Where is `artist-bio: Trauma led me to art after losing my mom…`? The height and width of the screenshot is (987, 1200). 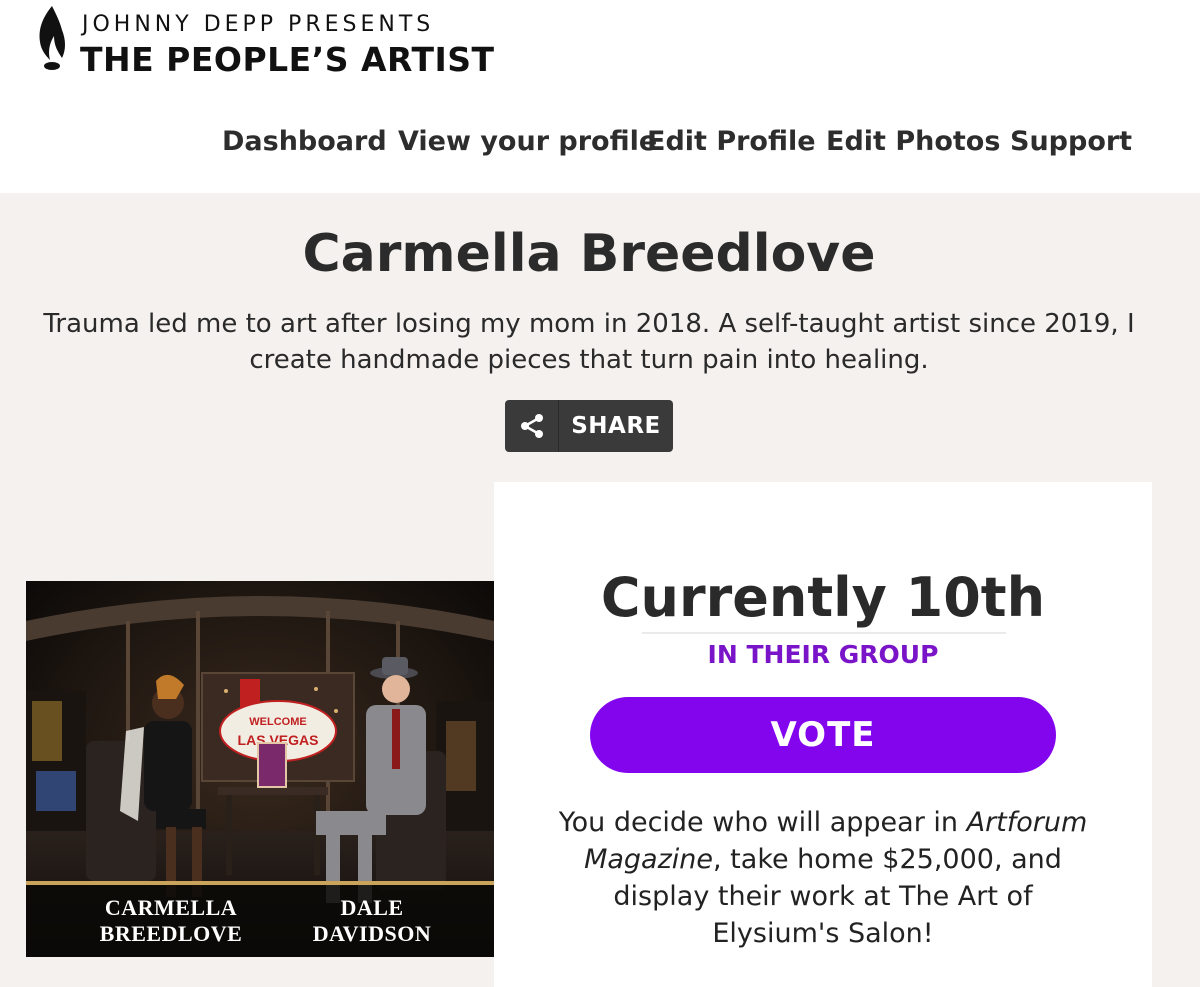
artist-bio: Trauma led me to art after losing my mom… is located at coordinates (589, 342).